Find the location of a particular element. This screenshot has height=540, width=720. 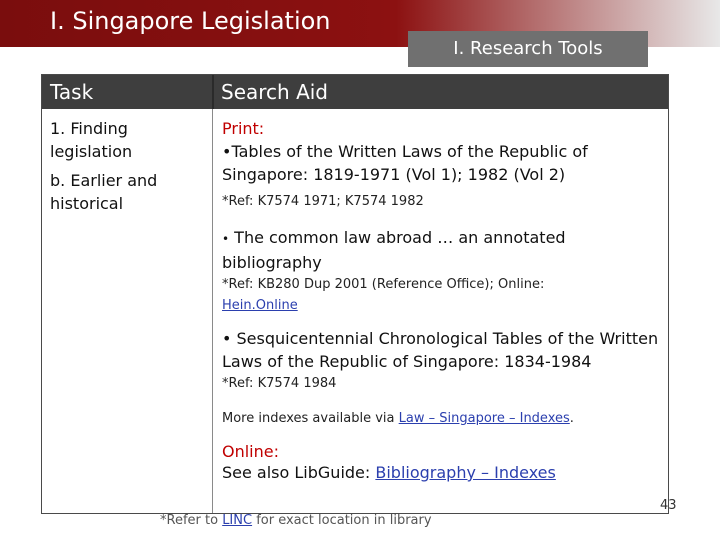

column-divider is located at coordinates (212, 311).